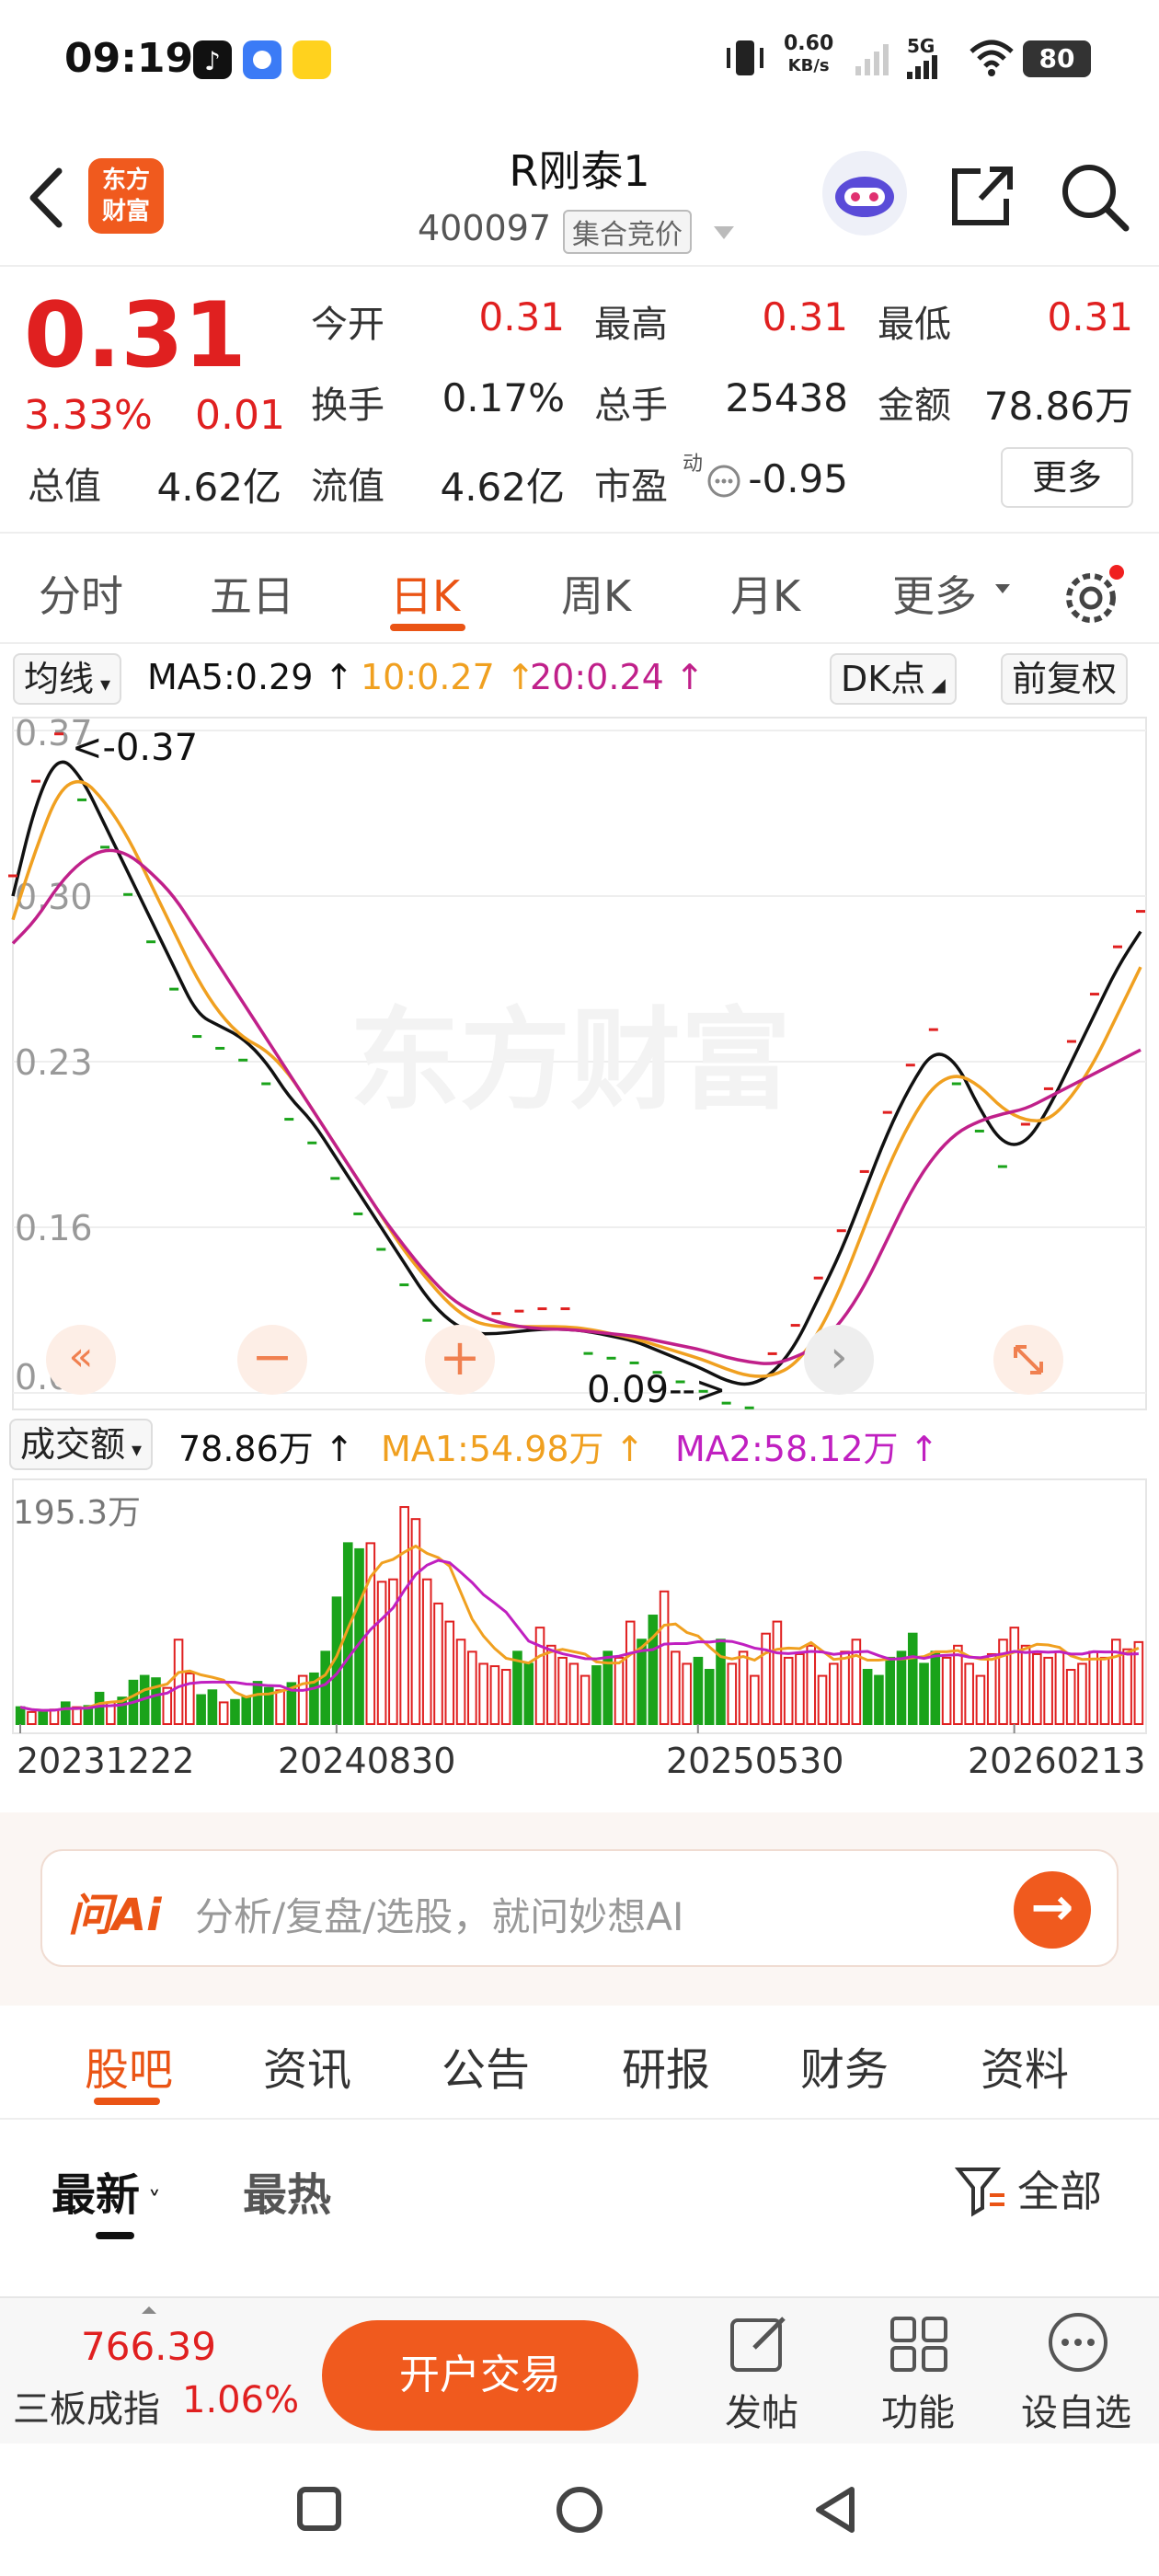 The height and width of the screenshot is (2576, 1159). Describe the element at coordinates (46, 200) in the screenshot. I see `back-icon` at that location.